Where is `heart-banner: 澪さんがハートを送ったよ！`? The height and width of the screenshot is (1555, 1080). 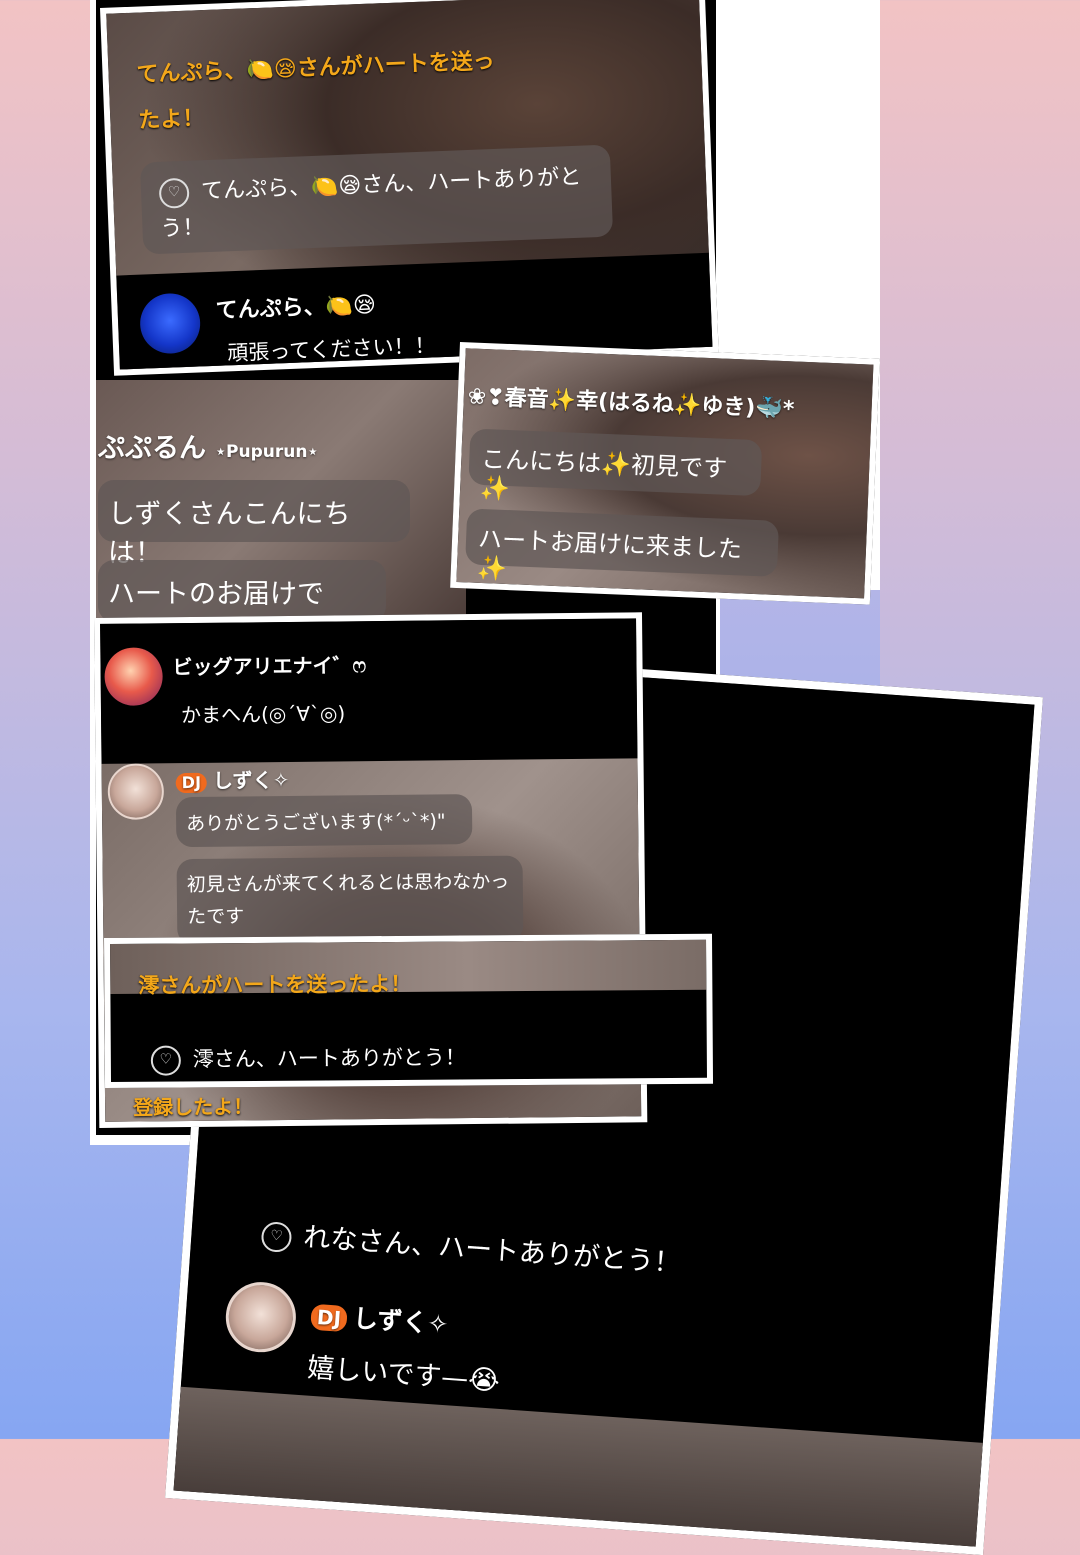 heart-banner: 澪さんがハートを送ったよ！ is located at coordinates (275, 984).